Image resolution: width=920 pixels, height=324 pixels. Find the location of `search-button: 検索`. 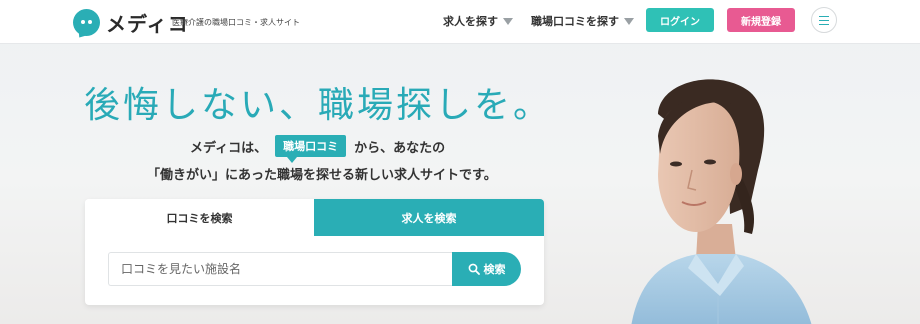

search-button: 検索 is located at coordinates (486, 269).